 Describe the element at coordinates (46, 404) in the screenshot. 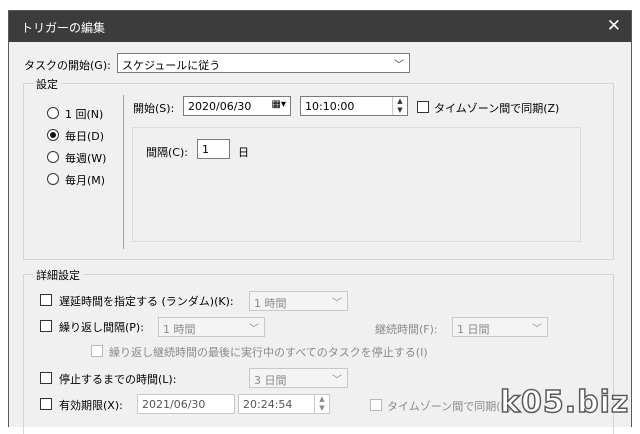

I see `expire-checkbox` at that location.